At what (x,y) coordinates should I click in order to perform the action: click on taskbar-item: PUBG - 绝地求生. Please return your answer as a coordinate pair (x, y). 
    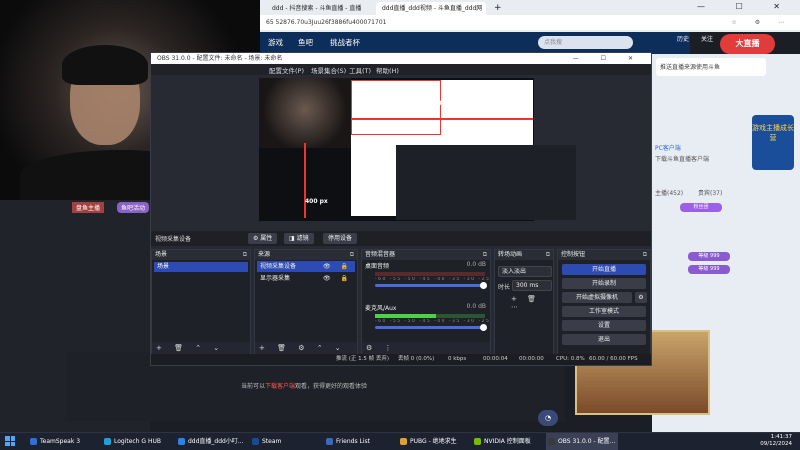
    Looking at the image, I should click on (434, 441).